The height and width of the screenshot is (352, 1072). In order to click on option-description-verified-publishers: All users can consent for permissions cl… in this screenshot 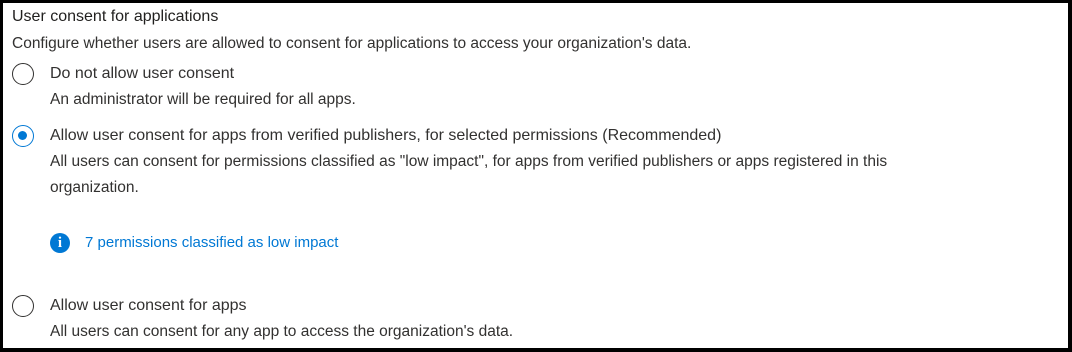, I will do `click(469, 161)`.